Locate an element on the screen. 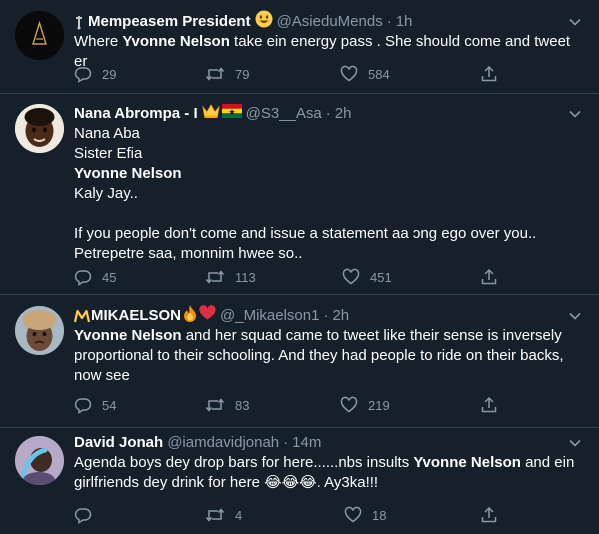 Image resolution: width=599 pixels, height=534 pixels. like-button: 584 is located at coordinates (365, 74).